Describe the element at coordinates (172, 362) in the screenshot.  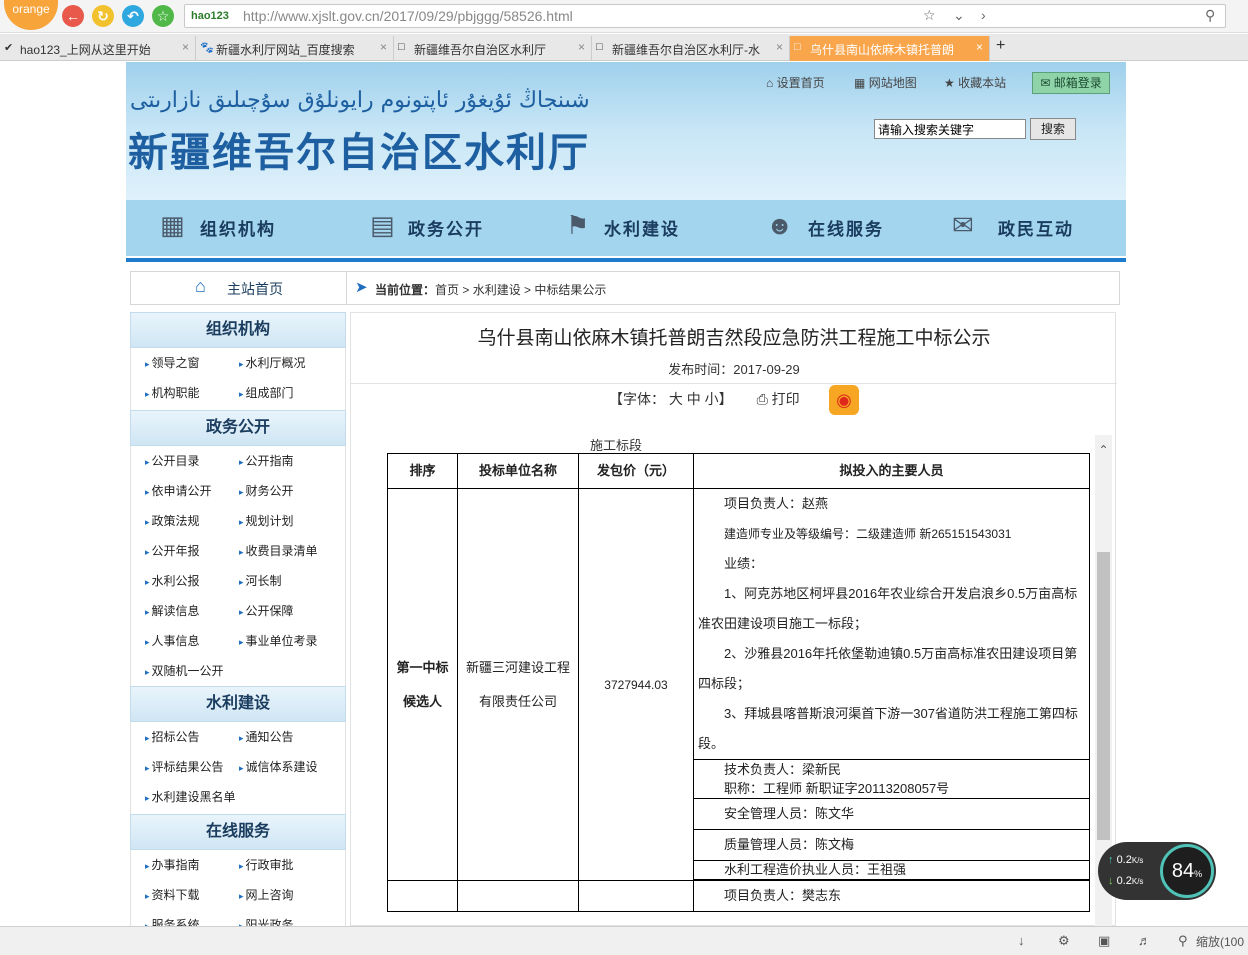
I see `sidebar-item: 领导之窗` at that location.